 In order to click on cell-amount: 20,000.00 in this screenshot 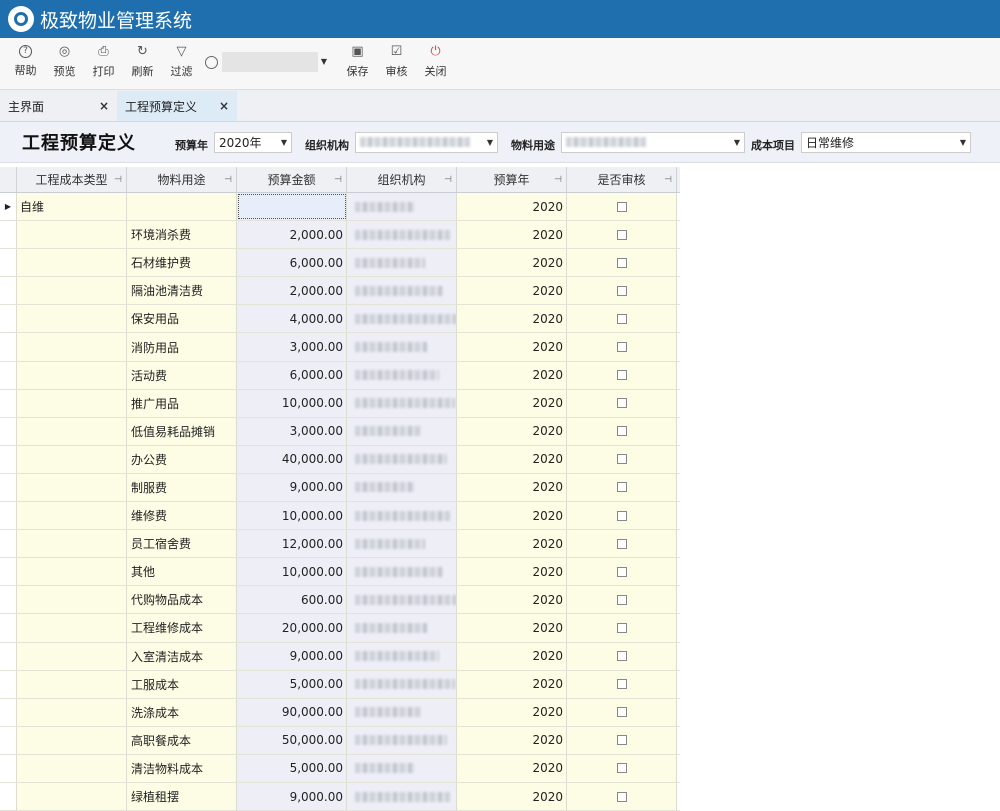, I will do `click(292, 628)`.